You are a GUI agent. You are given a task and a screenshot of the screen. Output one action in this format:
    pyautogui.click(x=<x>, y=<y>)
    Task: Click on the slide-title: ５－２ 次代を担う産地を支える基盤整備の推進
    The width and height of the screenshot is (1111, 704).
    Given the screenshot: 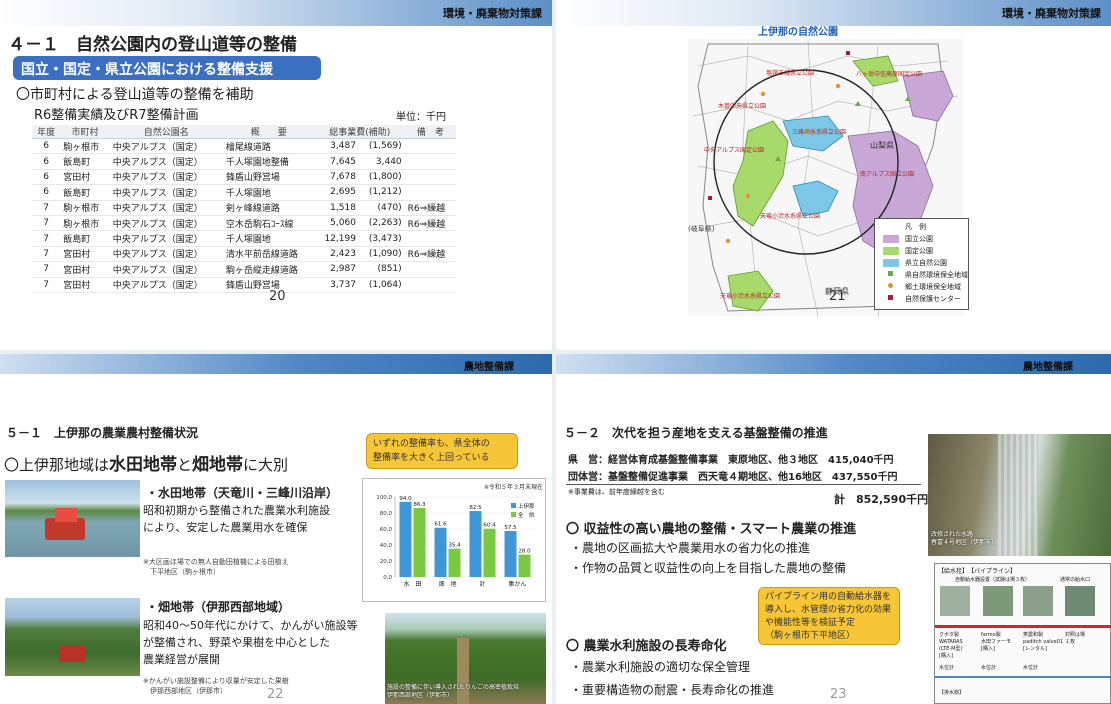 What is the action you would take?
    pyautogui.click(x=696, y=433)
    